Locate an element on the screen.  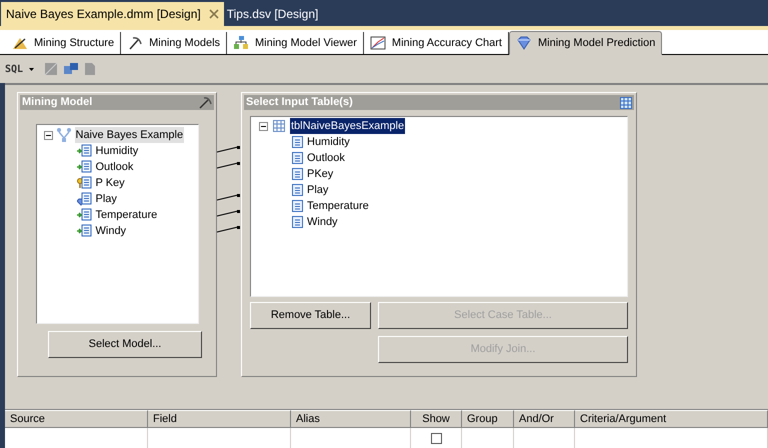
designer-tab: Mining Model Prediction is located at coordinates (585, 43).